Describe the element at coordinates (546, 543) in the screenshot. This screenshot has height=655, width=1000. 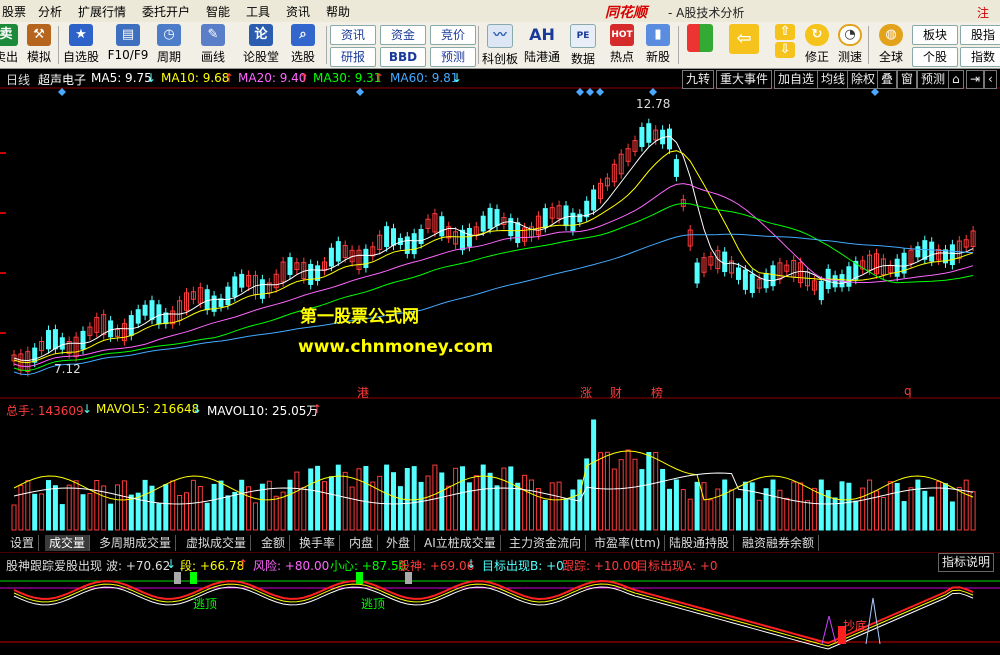
I see `tab-capital-flow: 主力资金流向` at that location.